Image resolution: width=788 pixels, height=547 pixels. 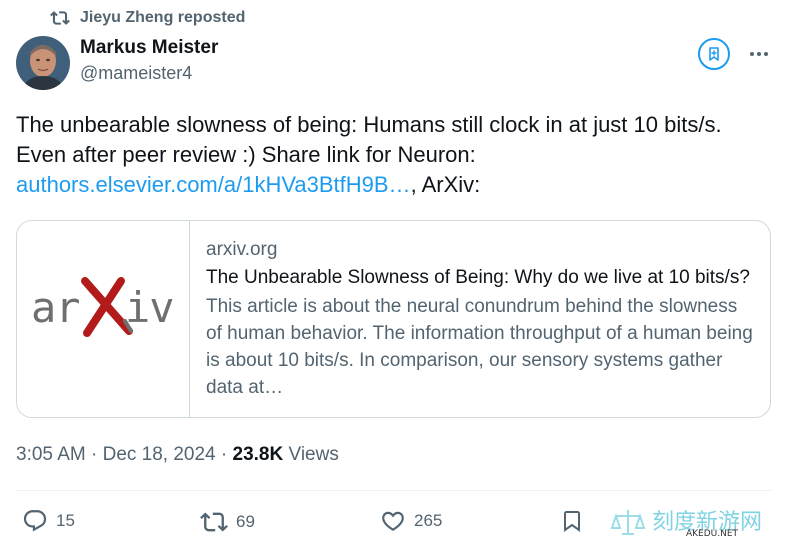 I want to click on like-count: 265, so click(x=428, y=520).